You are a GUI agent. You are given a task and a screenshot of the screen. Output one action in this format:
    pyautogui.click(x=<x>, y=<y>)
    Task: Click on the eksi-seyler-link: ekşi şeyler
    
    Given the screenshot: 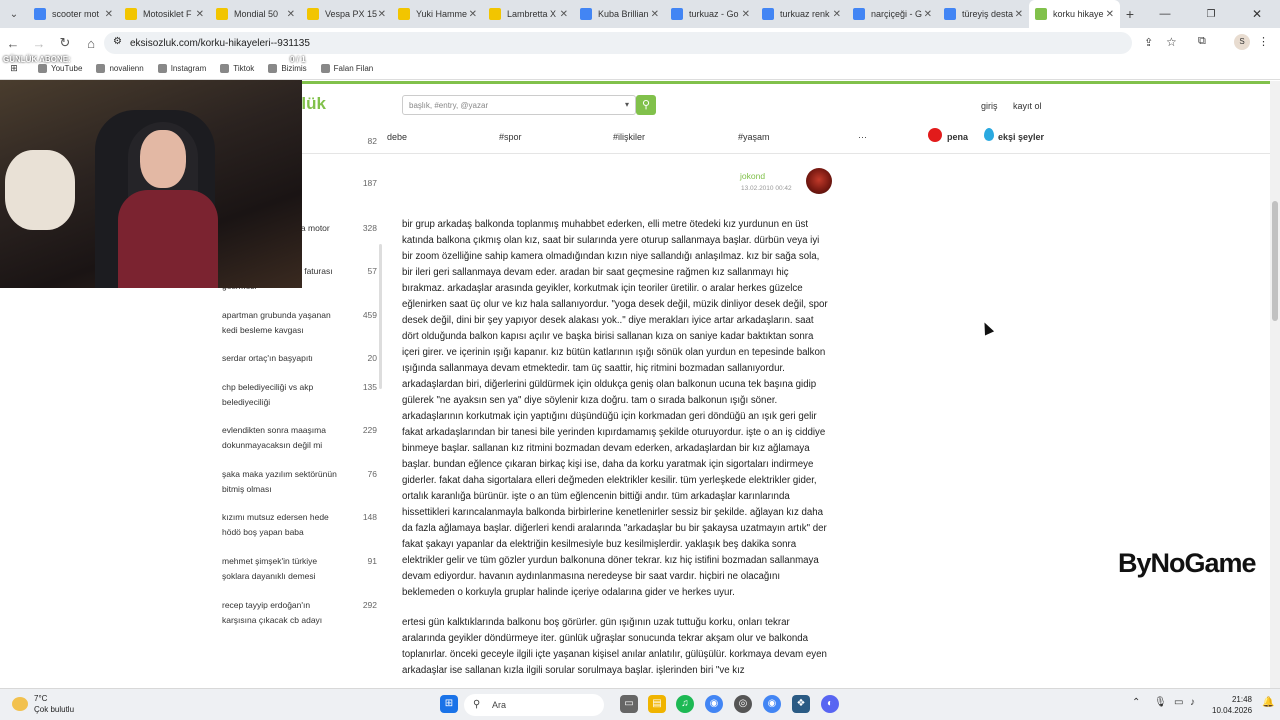 What is the action you would take?
    pyautogui.click(x=1021, y=137)
    